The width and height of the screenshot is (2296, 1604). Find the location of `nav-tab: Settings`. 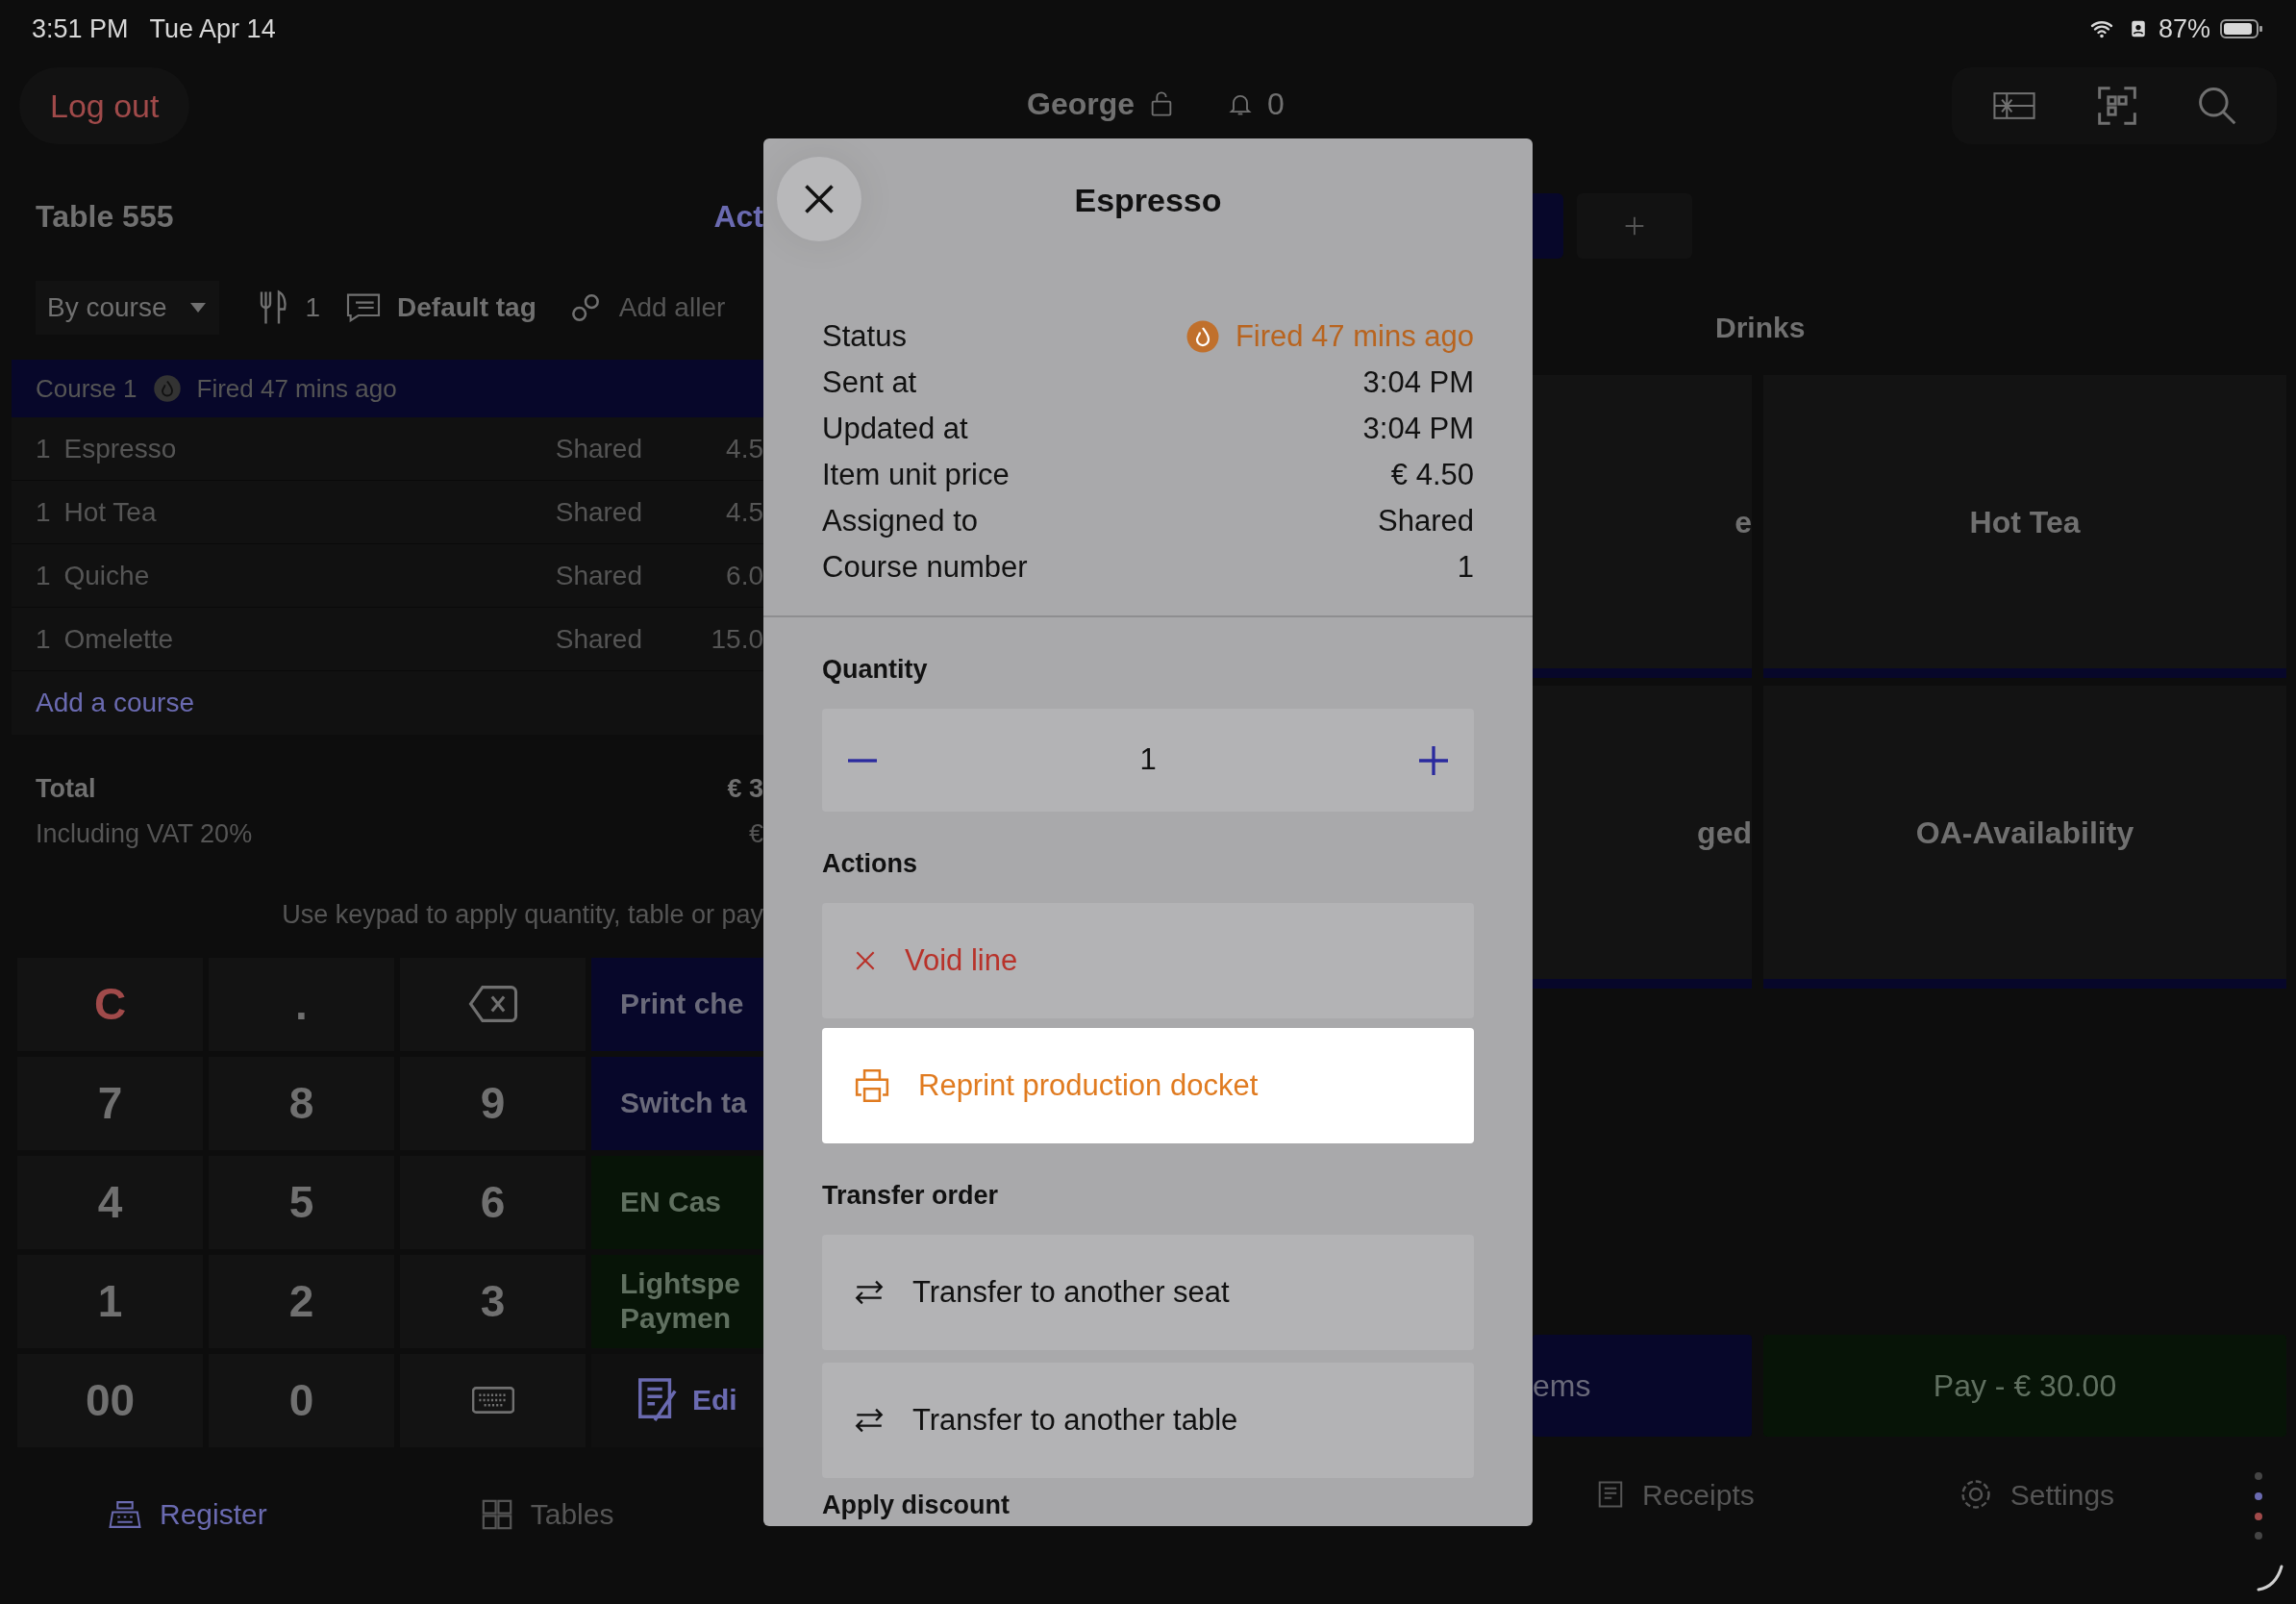

nav-tab: Settings is located at coordinates (2036, 1494).